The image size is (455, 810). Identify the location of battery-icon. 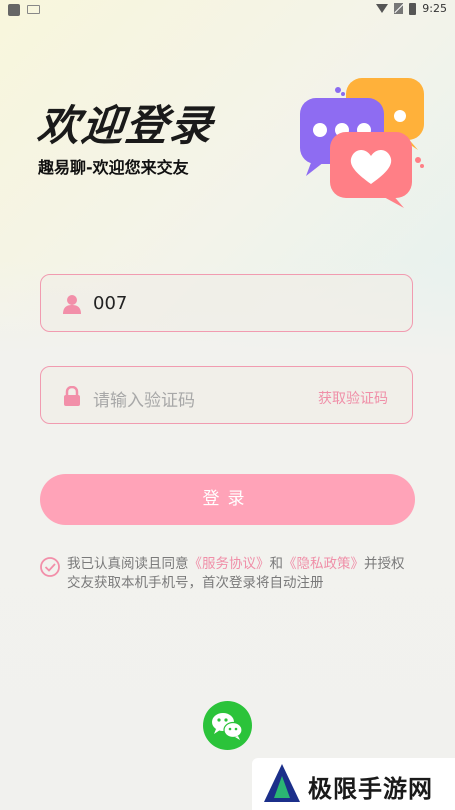
(413, 8).